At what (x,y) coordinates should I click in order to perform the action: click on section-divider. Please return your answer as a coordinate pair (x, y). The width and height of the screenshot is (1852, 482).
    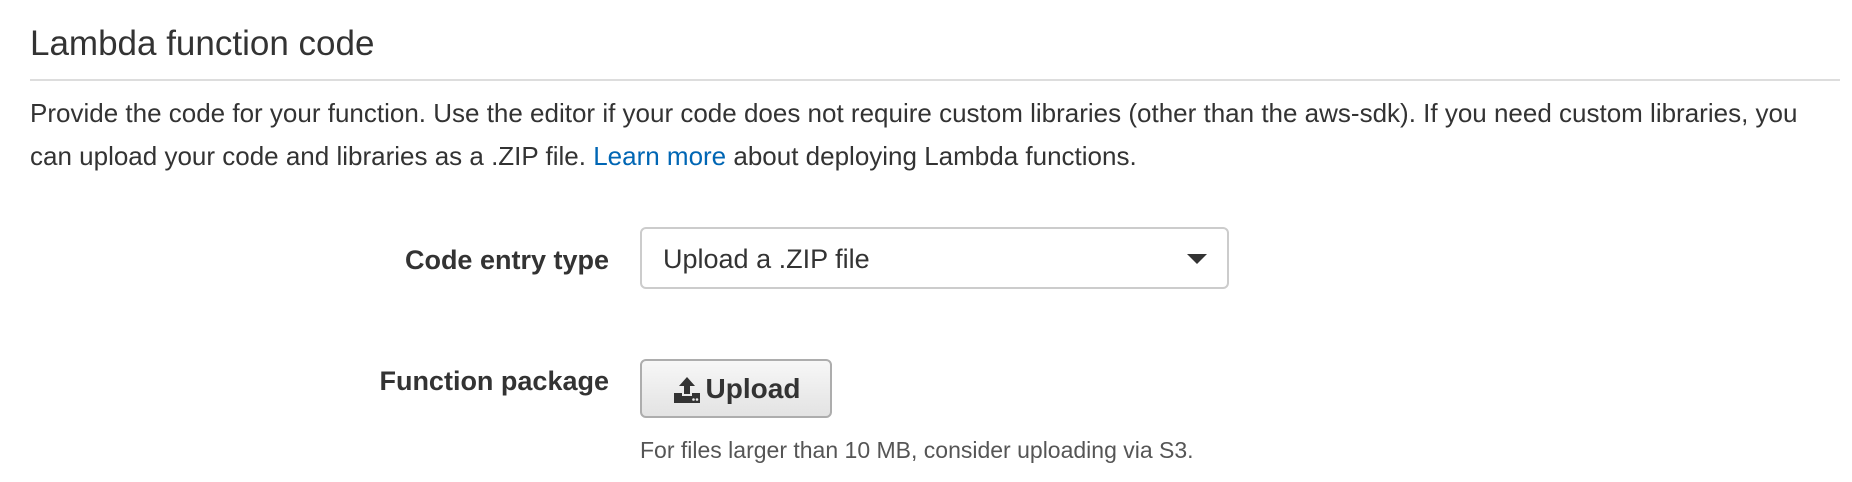
    Looking at the image, I should click on (935, 80).